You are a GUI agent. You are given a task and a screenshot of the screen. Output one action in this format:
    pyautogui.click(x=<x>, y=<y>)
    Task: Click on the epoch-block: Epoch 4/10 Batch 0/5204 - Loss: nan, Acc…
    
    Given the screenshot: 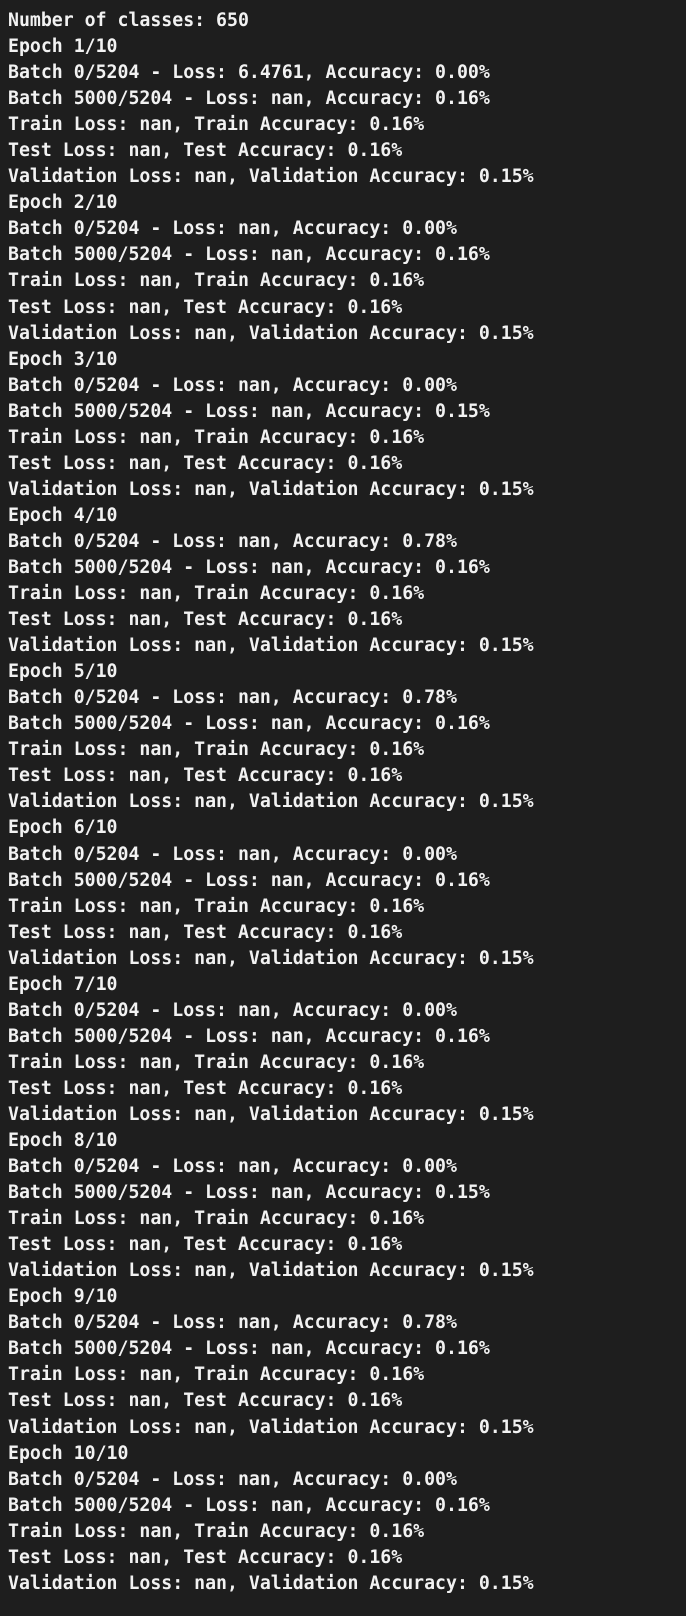 What is the action you would take?
    pyautogui.click(x=347, y=581)
    